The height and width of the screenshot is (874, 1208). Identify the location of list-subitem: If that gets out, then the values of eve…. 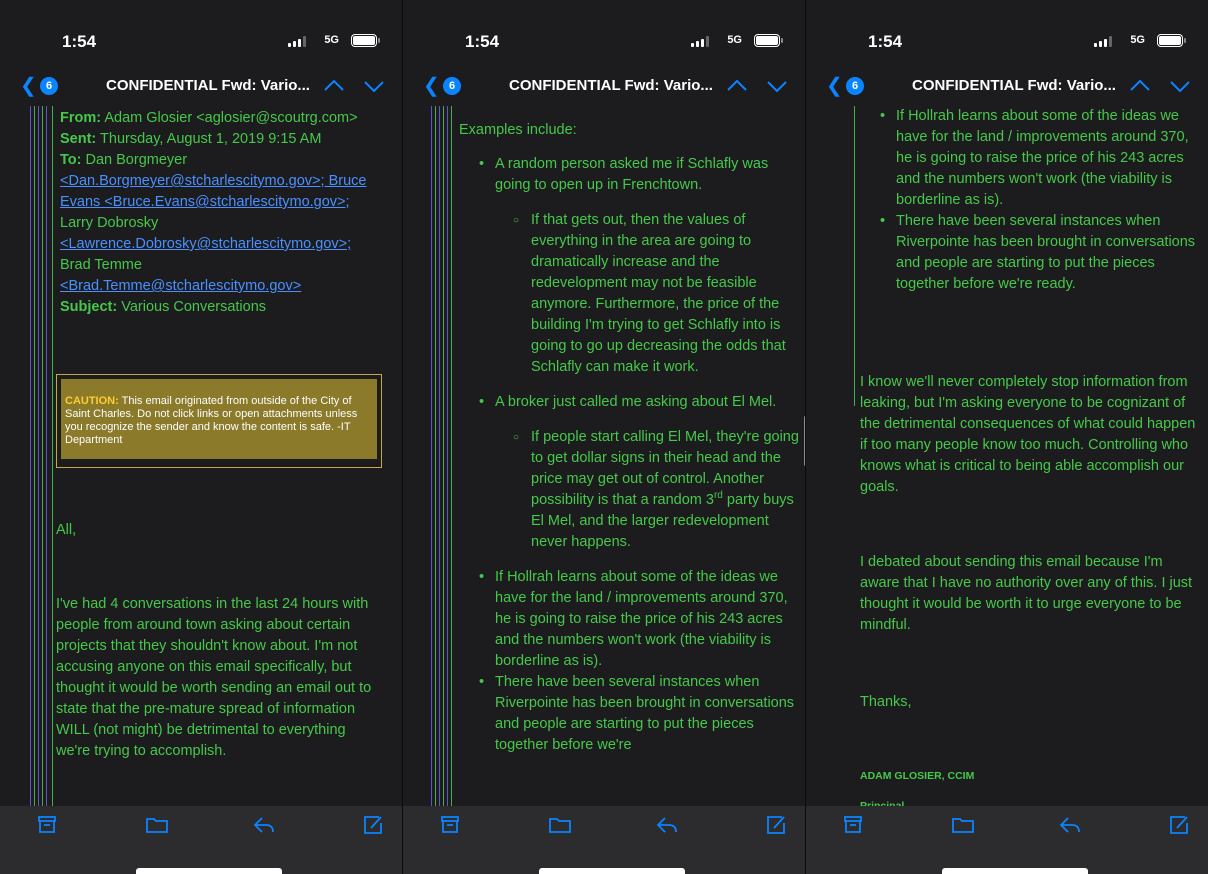
(629, 294).